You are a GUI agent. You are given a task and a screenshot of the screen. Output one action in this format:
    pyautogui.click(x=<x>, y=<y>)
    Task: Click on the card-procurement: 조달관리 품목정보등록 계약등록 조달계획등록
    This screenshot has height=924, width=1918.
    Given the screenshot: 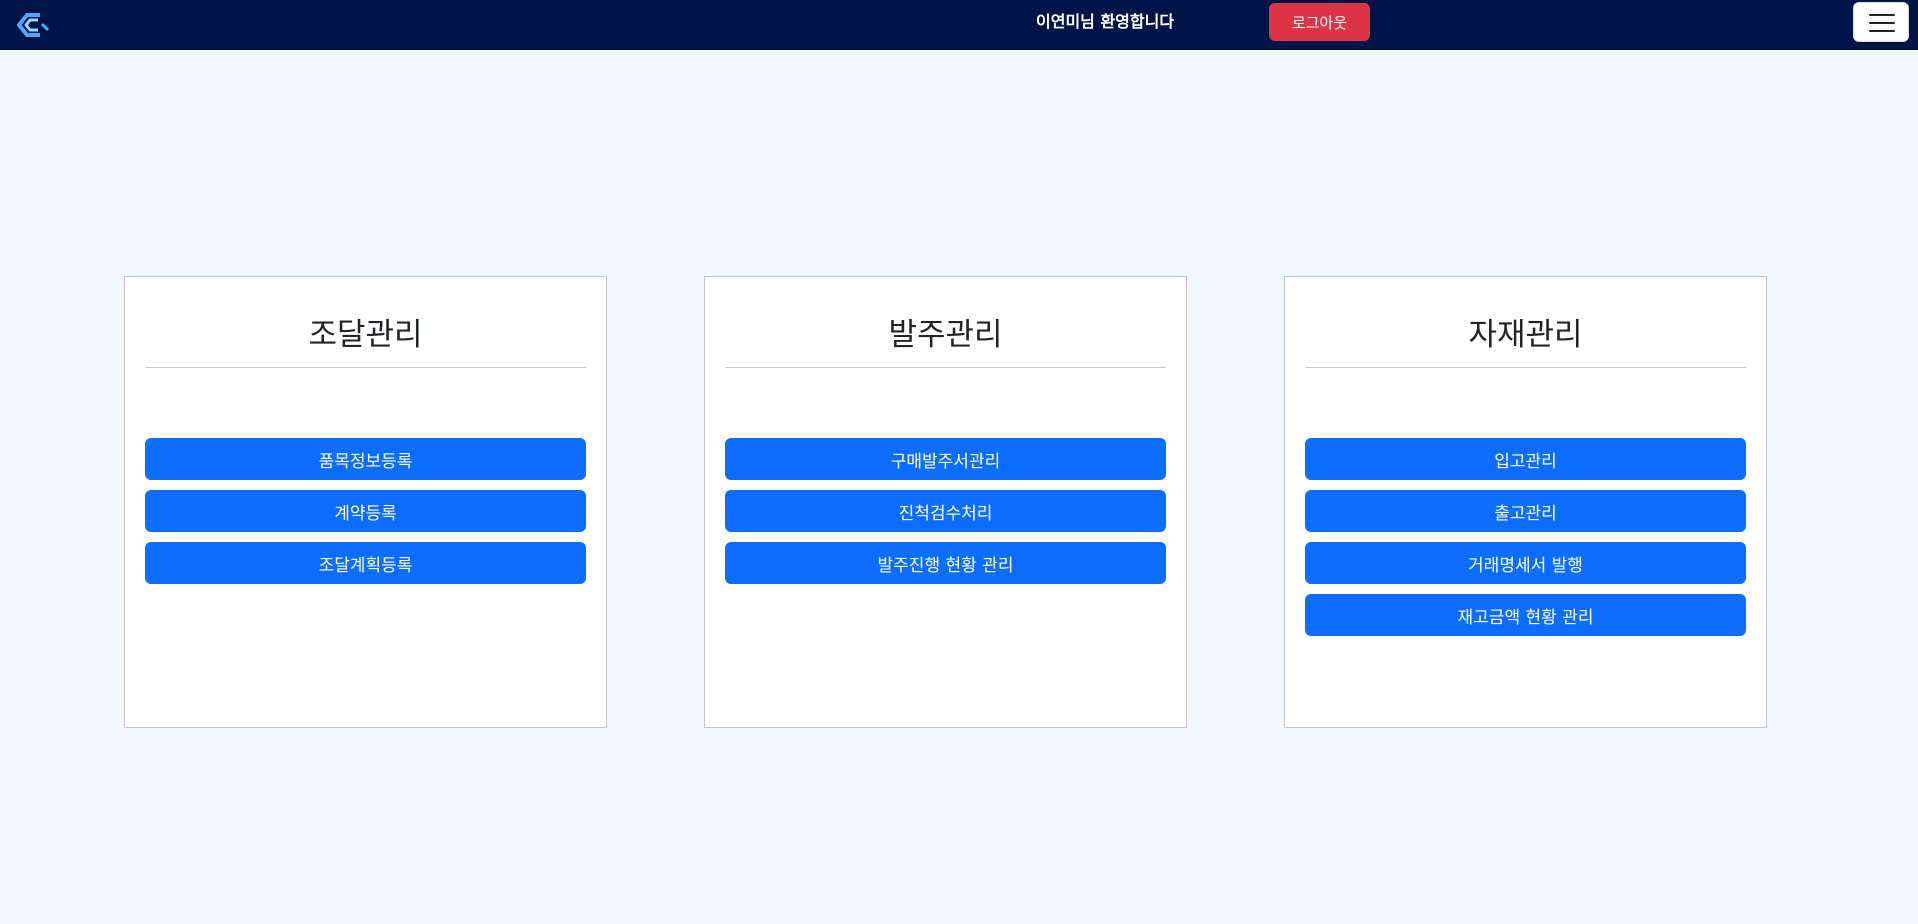 What is the action you would take?
    pyautogui.click(x=365, y=502)
    